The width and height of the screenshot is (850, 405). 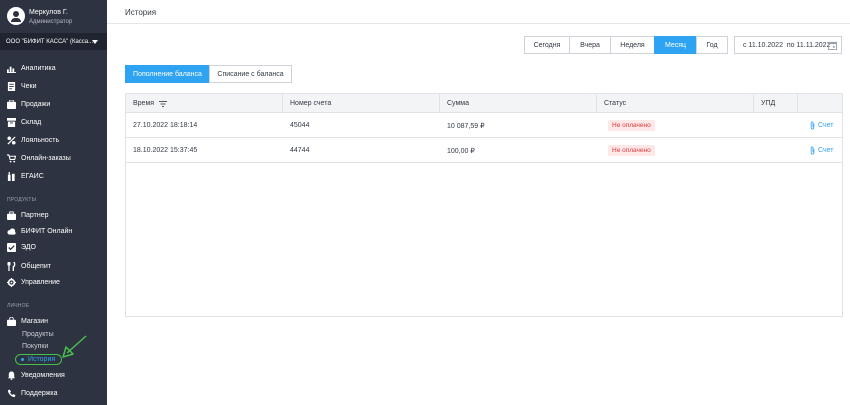 I want to click on sidebar-item-notifications: Уведомления, so click(x=53, y=375).